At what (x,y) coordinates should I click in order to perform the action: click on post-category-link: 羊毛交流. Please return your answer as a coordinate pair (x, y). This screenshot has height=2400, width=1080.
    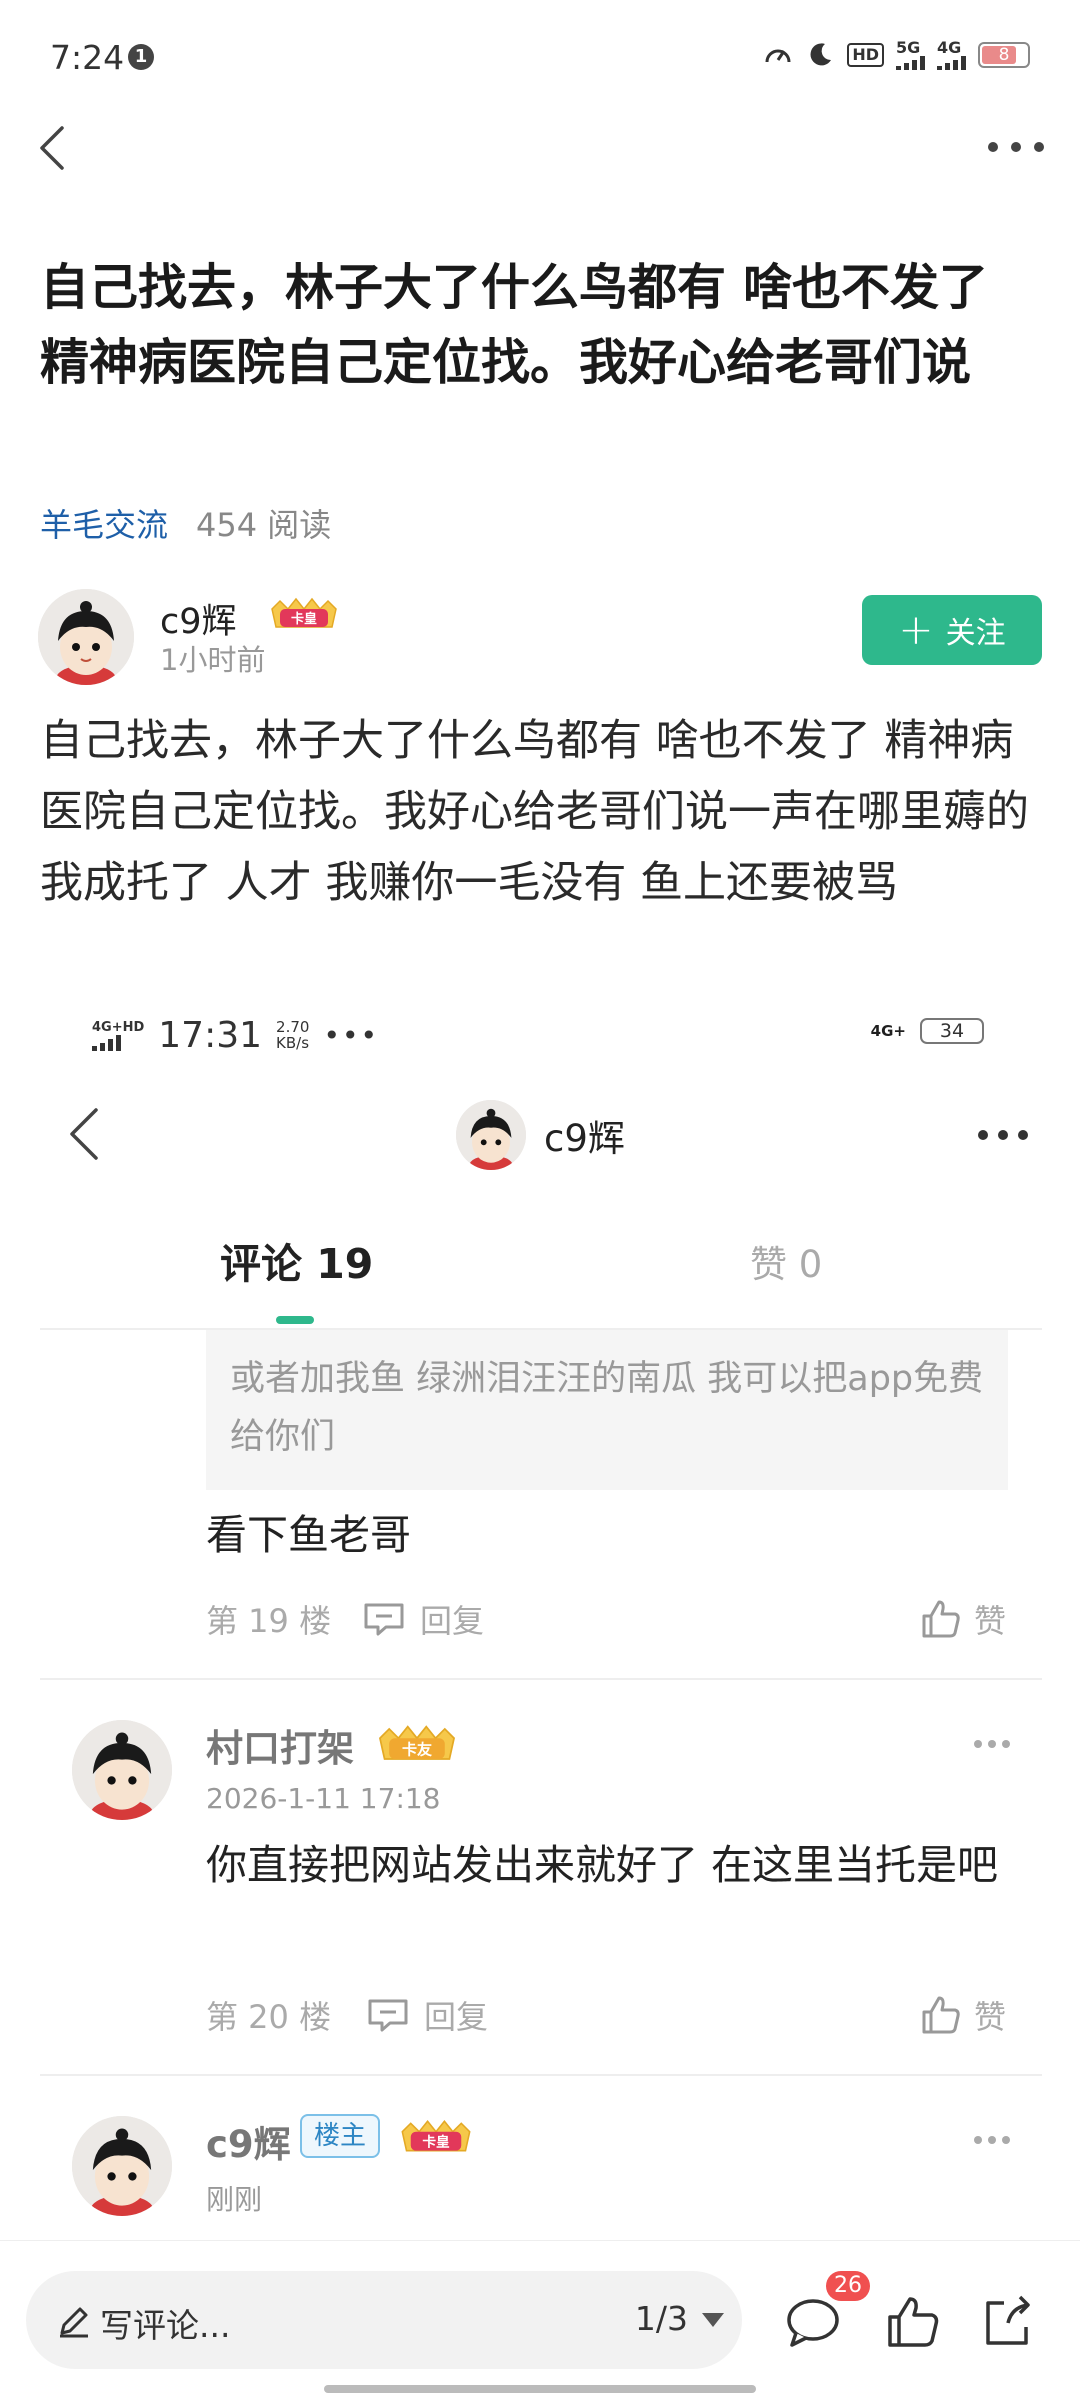
    Looking at the image, I should click on (104, 523).